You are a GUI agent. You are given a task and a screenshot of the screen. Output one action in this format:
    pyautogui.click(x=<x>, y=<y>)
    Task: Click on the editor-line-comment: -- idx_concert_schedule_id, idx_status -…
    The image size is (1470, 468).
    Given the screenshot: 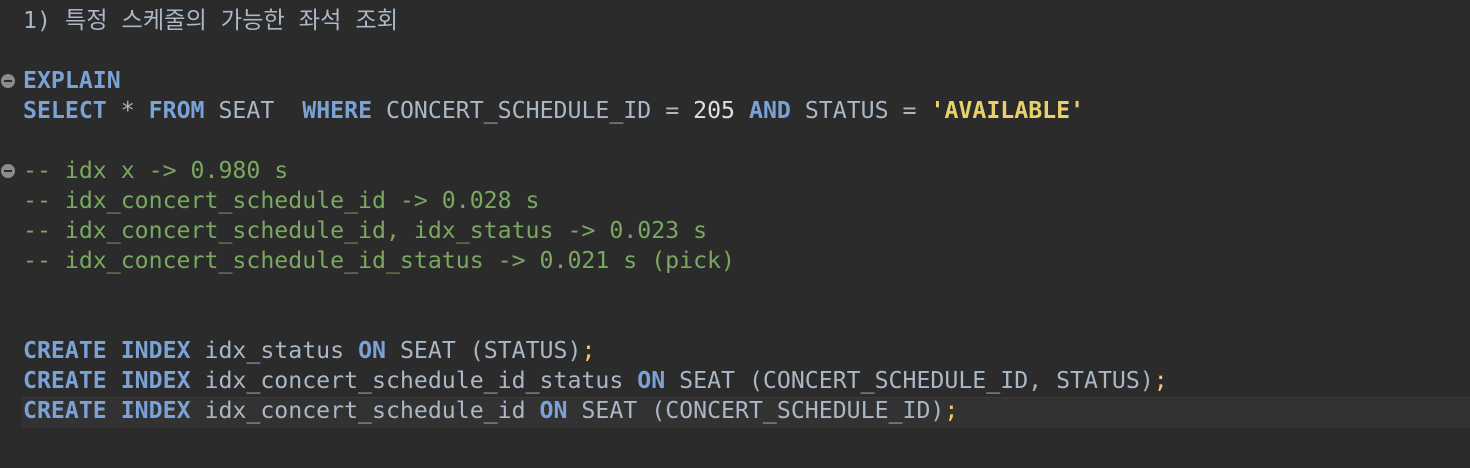 What is the action you would take?
    pyautogui.click(x=735, y=231)
    